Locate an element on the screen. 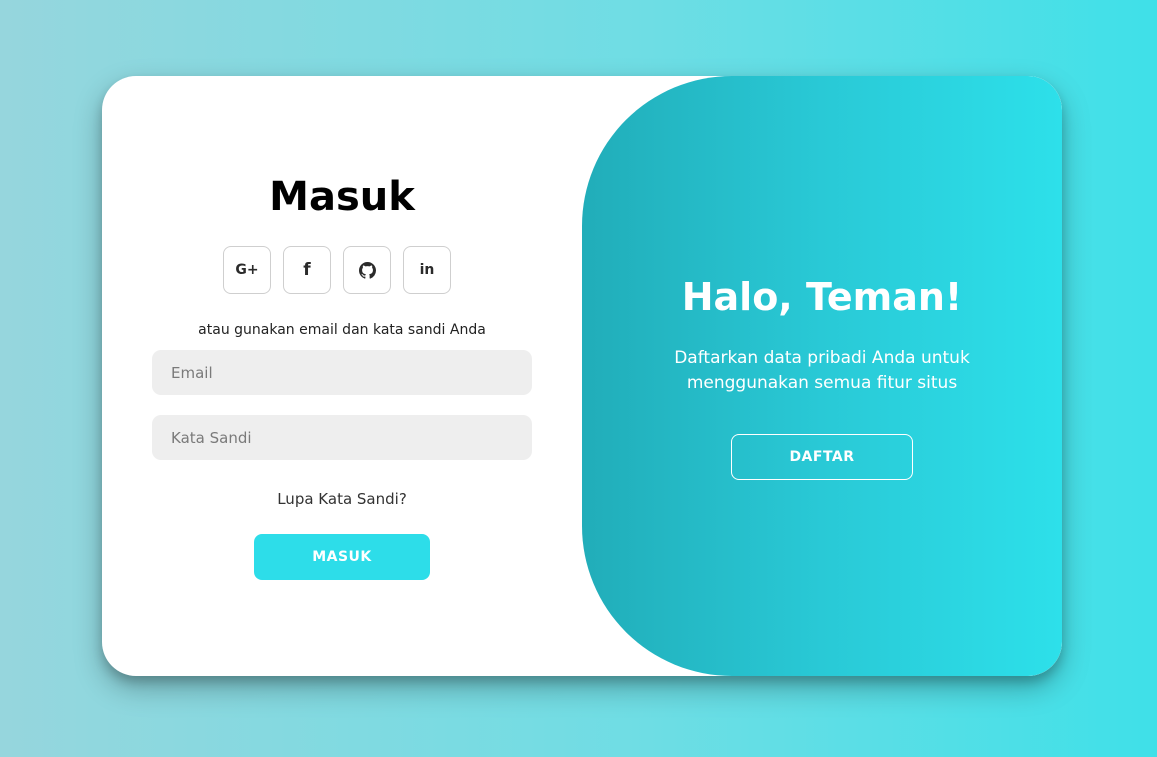 The width and height of the screenshot is (1157, 757). google-plus-icon: G+ is located at coordinates (247, 270).